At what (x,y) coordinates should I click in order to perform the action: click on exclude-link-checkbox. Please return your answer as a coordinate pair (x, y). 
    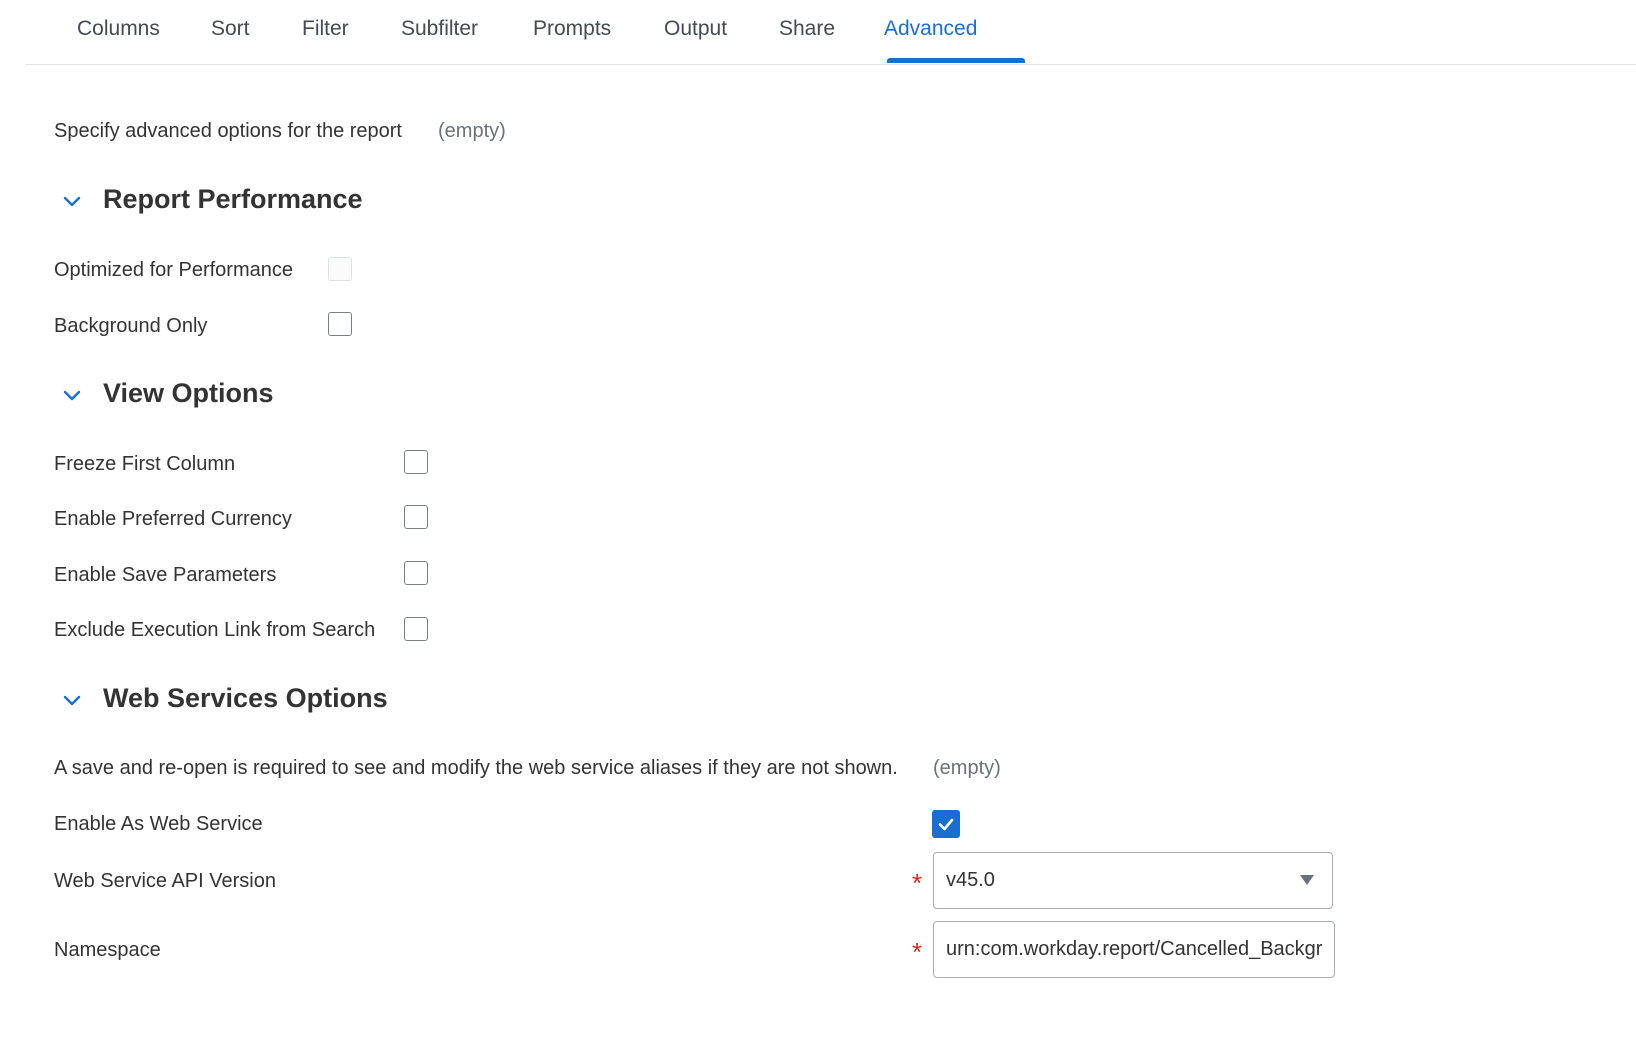
    Looking at the image, I should click on (416, 629).